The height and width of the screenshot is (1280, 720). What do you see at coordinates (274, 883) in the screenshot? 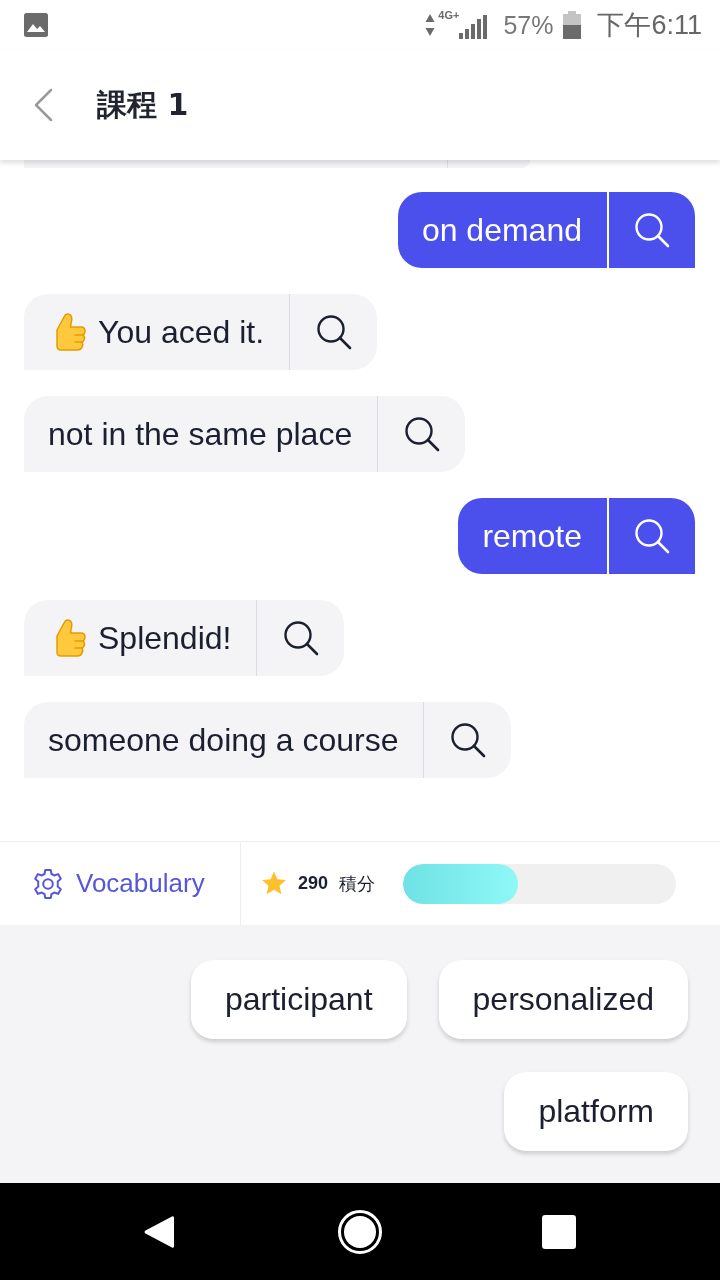
I see `star-icon` at bounding box center [274, 883].